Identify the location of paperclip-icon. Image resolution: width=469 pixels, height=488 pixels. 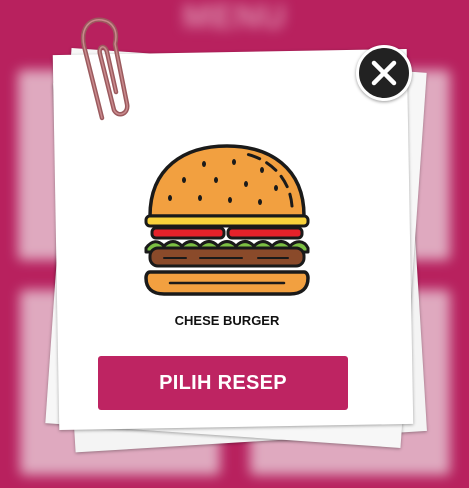
(105, 69).